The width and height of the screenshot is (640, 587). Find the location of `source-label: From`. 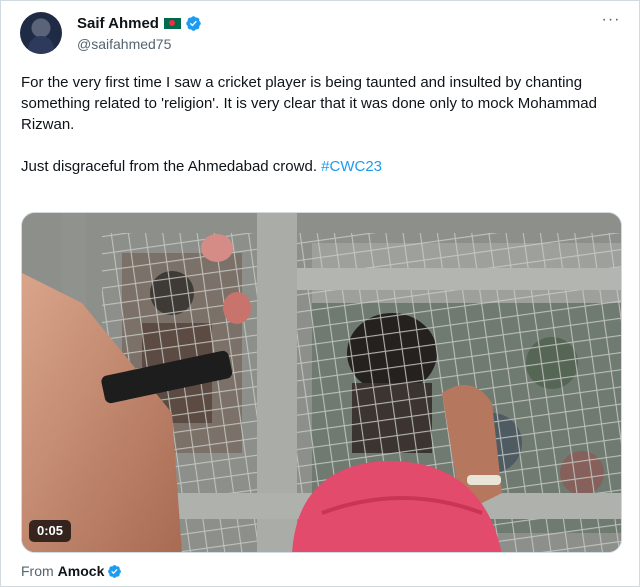

source-label: From is located at coordinates (37, 571).